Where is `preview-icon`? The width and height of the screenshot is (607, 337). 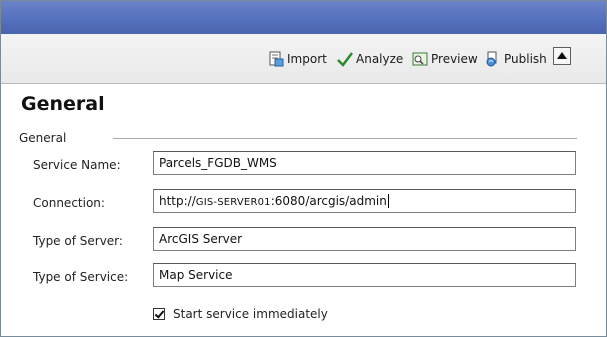
preview-icon is located at coordinates (420, 59).